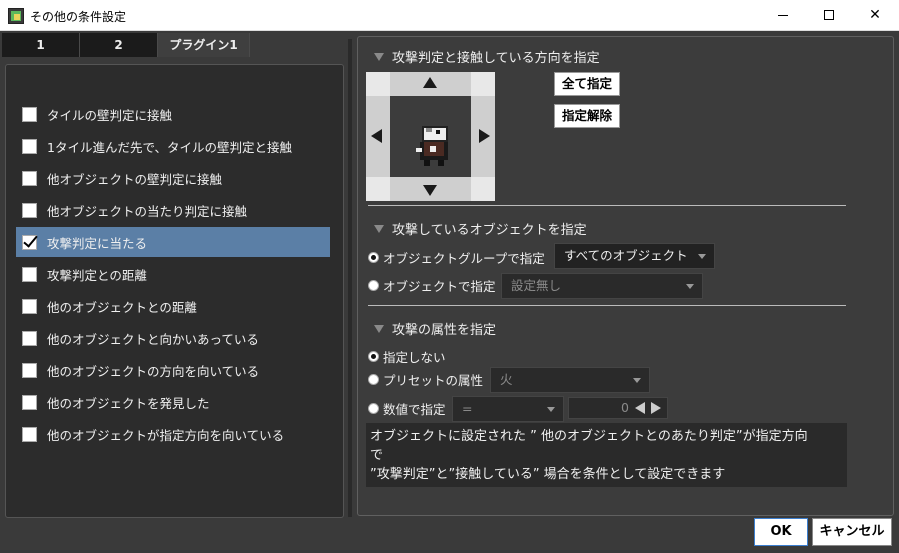  I want to click on condition-item: 他のオブジェクトが指定方向を向いている, so click(173, 434).